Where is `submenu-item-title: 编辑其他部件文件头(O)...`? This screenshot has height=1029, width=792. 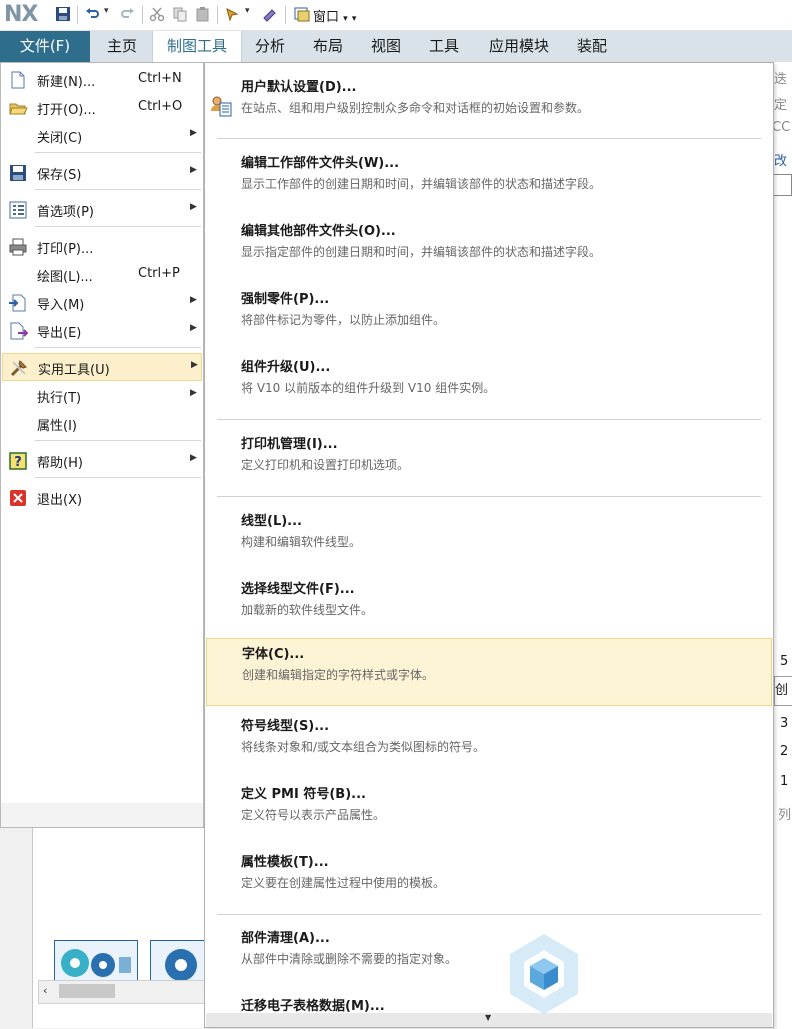
submenu-item-title: 编辑其他部件文件头(O)... is located at coordinates (318, 231).